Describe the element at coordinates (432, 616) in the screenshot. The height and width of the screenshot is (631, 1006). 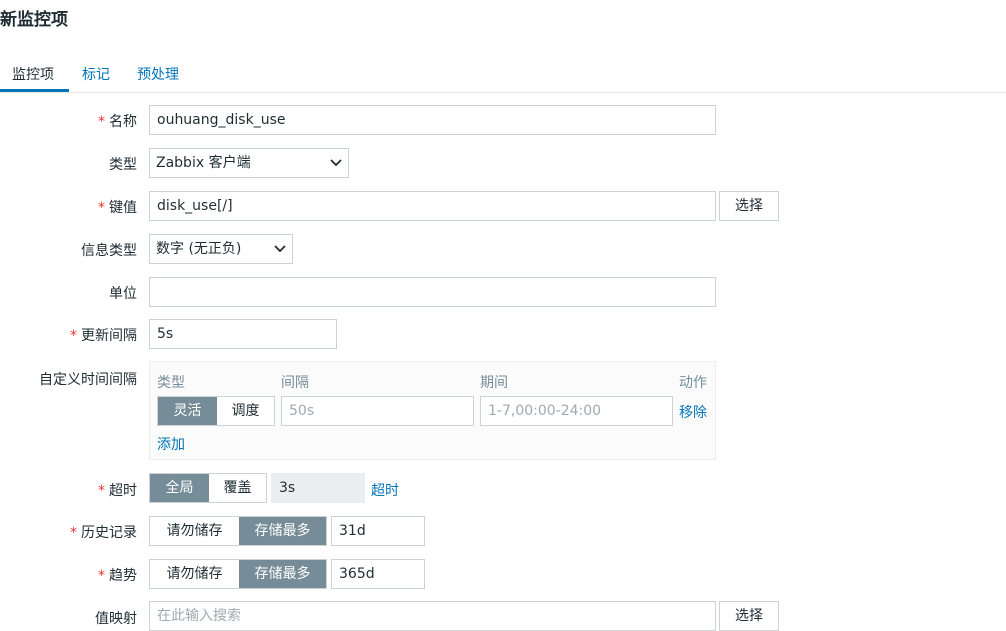
I see `value-map-search-input: 在此输入搜索` at that location.